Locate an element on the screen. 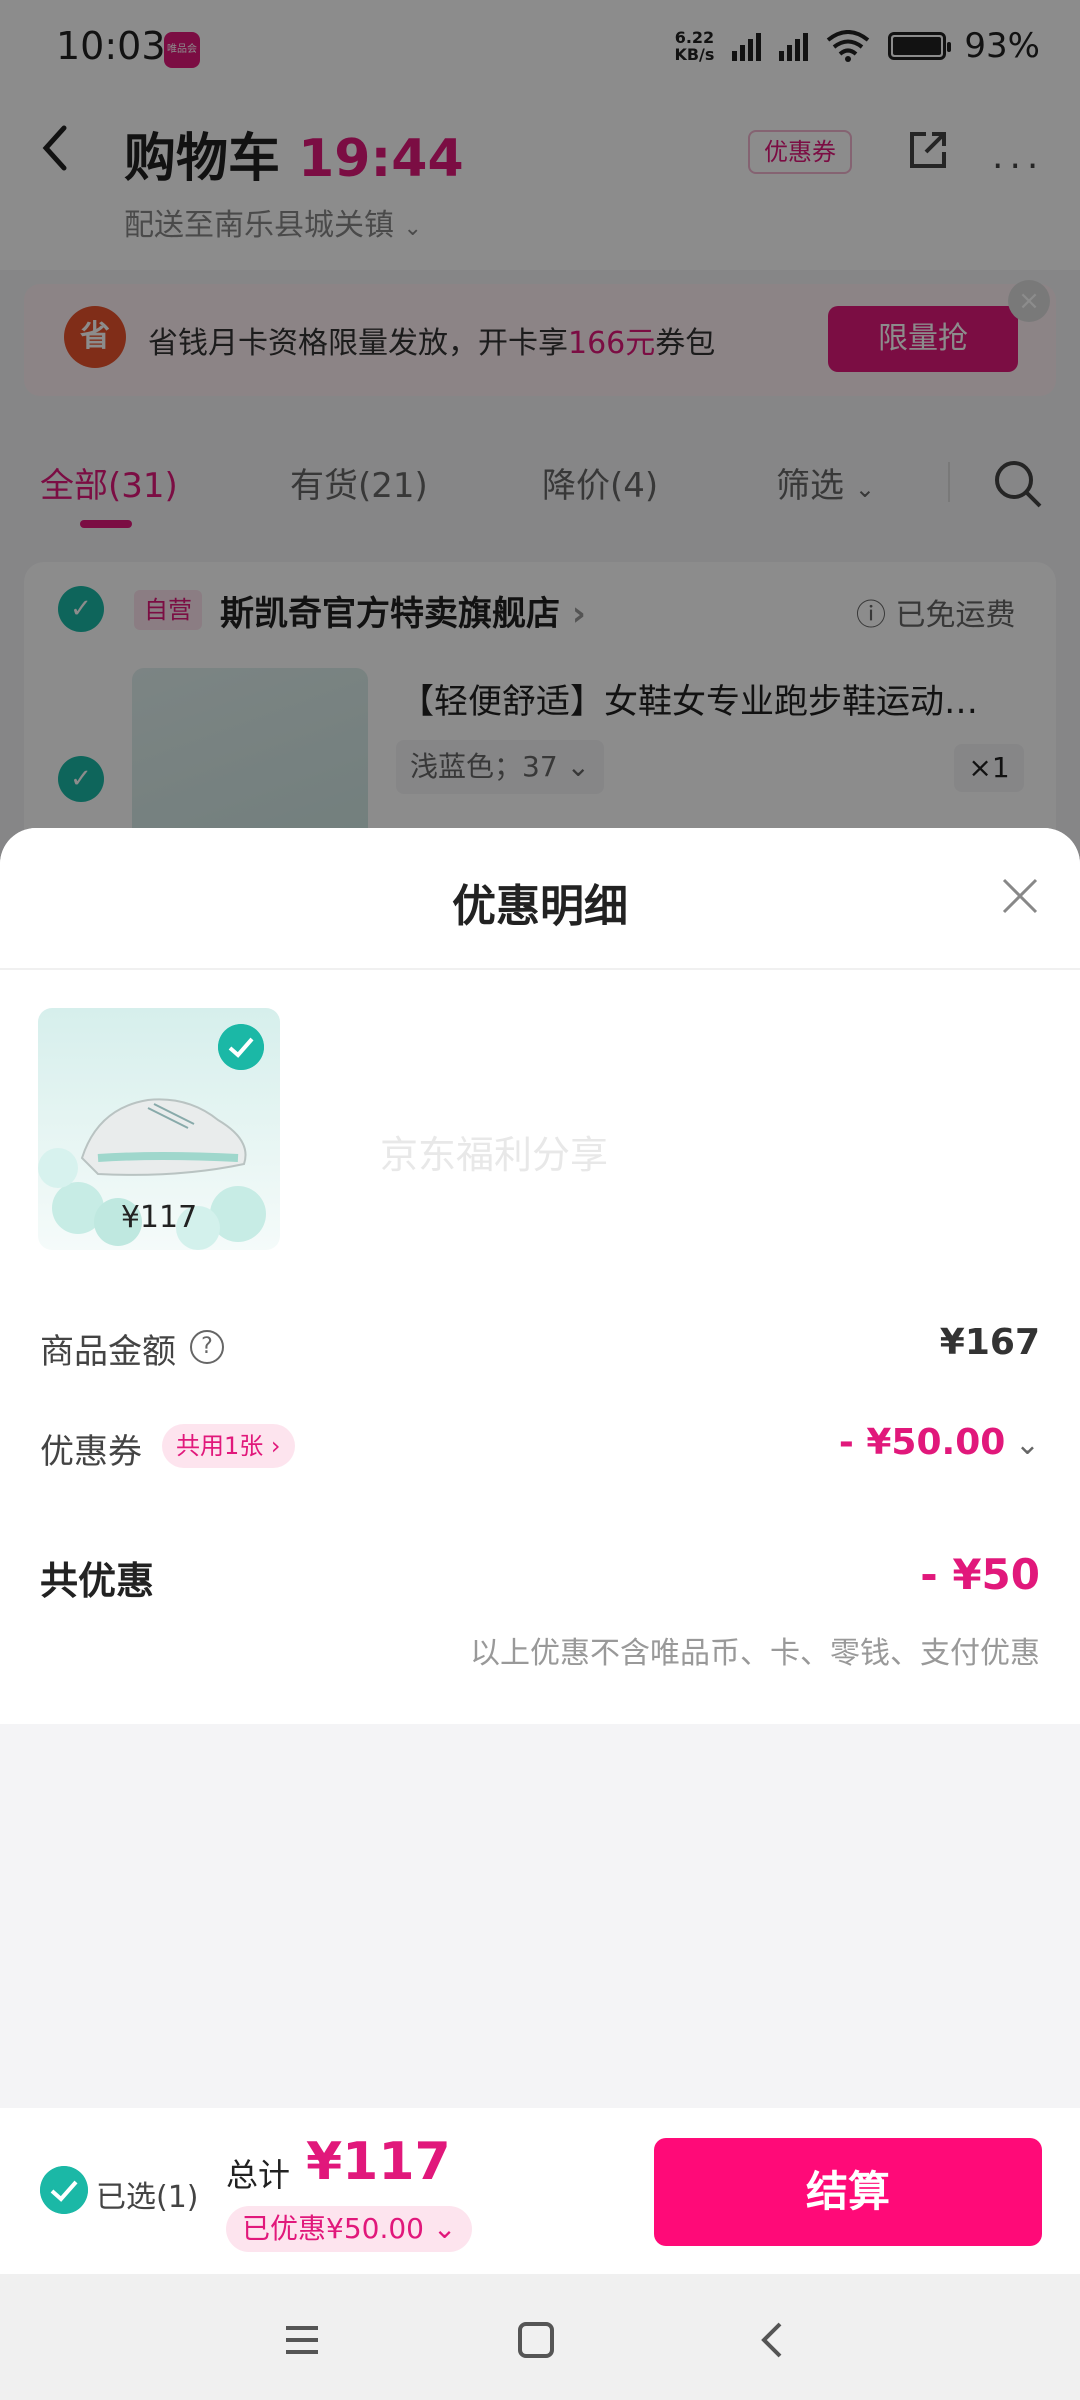  menu-icon is located at coordinates (302, 2340).